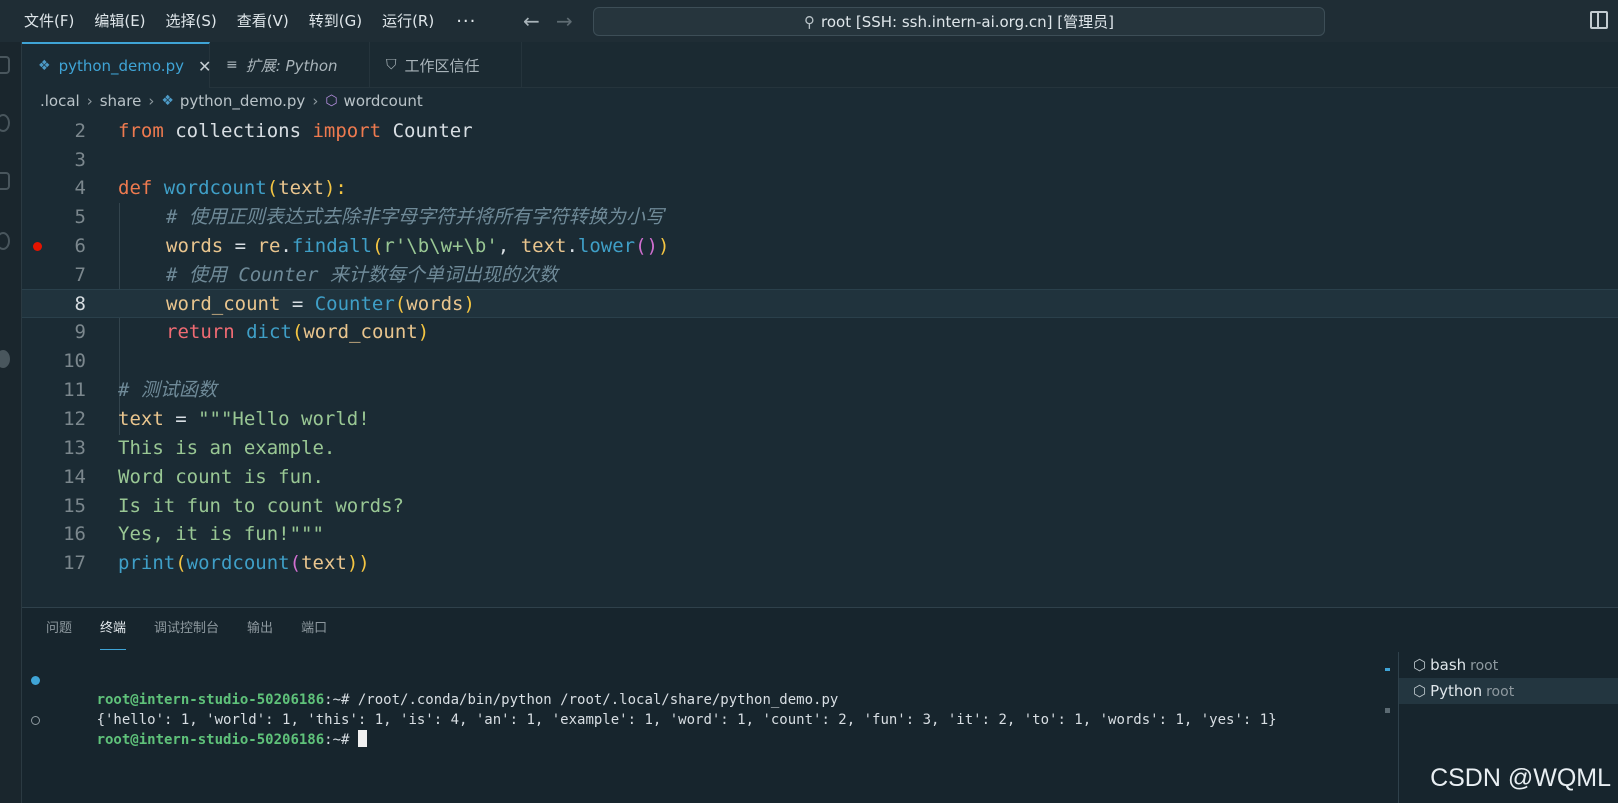 The image size is (1618, 803). What do you see at coordinates (74, 419) in the screenshot?
I see `line-number: 12` at bounding box center [74, 419].